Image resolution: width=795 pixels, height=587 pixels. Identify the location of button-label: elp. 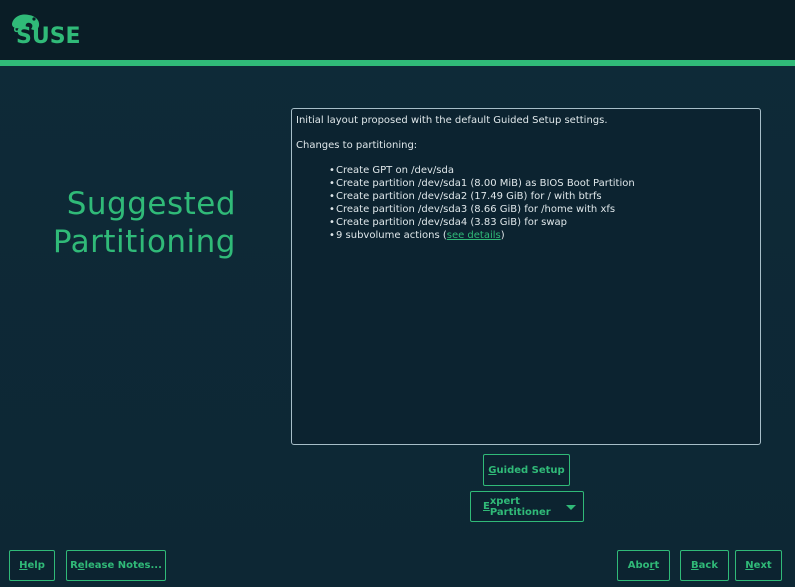
(36, 565).